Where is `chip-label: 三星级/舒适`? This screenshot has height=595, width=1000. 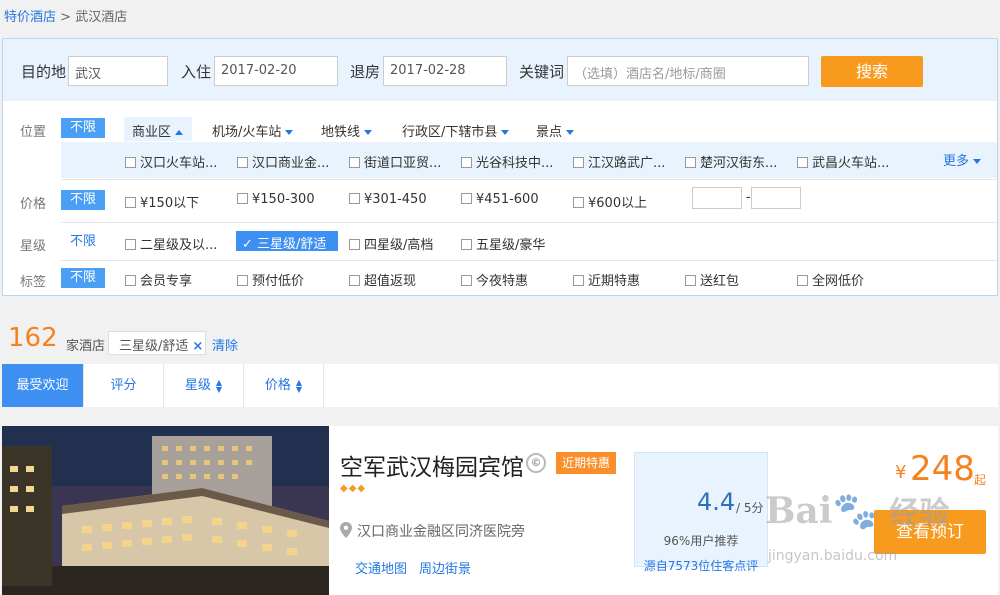 chip-label: 三星级/舒适 is located at coordinates (154, 346).